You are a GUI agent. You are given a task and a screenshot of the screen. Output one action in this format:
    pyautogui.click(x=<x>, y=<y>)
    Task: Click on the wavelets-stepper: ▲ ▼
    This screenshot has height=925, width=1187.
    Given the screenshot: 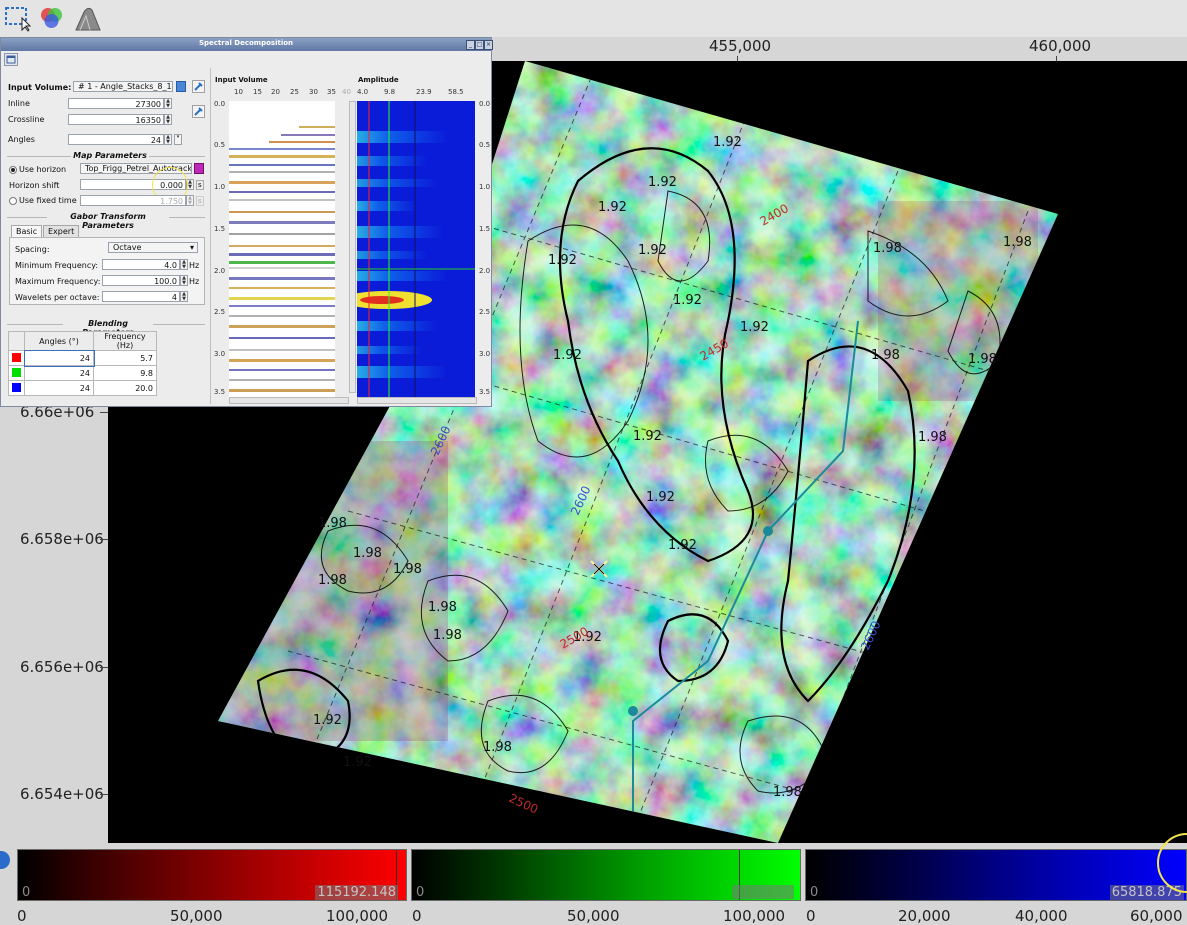 What is the action you would take?
    pyautogui.click(x=184, y=296)
    